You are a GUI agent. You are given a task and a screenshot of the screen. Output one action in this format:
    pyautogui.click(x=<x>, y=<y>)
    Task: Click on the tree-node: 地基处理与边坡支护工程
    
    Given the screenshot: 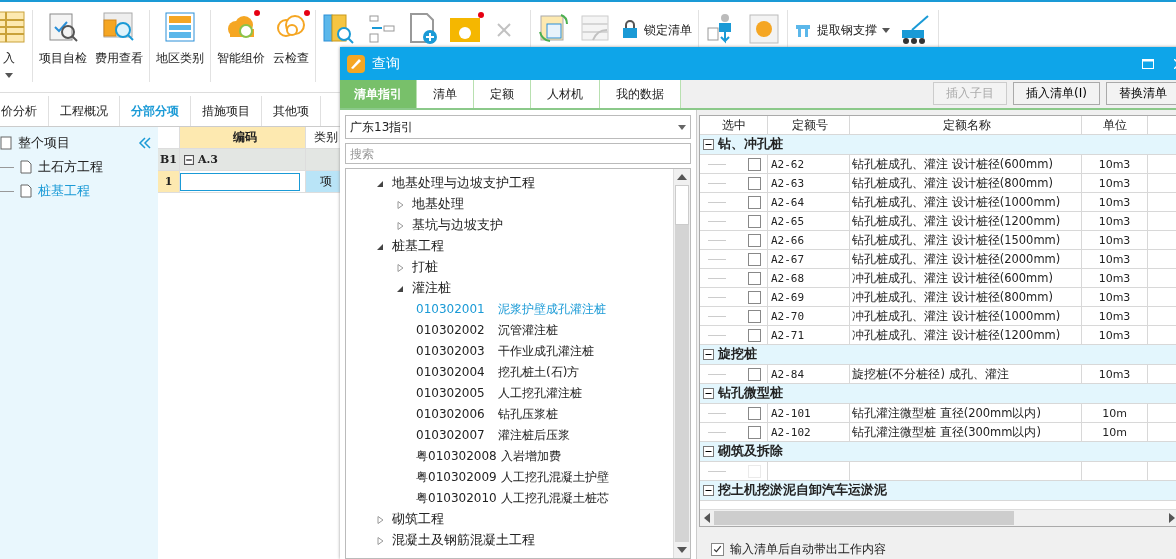 What is the action you would take?
    pyautogui.click(x=463, y=183)
    